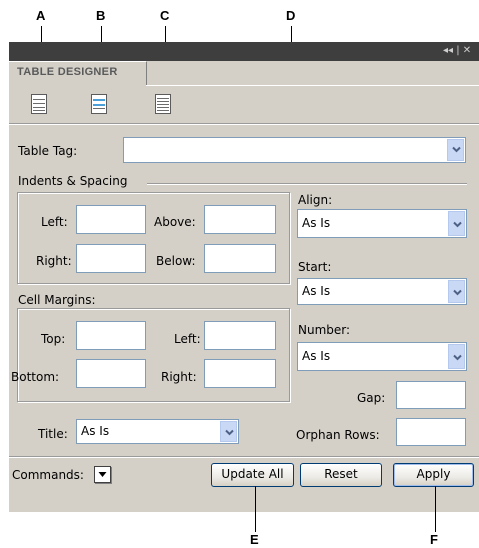 The image size is (479, 548). What do you see at coordinates (244, 124) in the screenshot?
I see `toolbar-divider-highlight` at bounding box center [244, 124].